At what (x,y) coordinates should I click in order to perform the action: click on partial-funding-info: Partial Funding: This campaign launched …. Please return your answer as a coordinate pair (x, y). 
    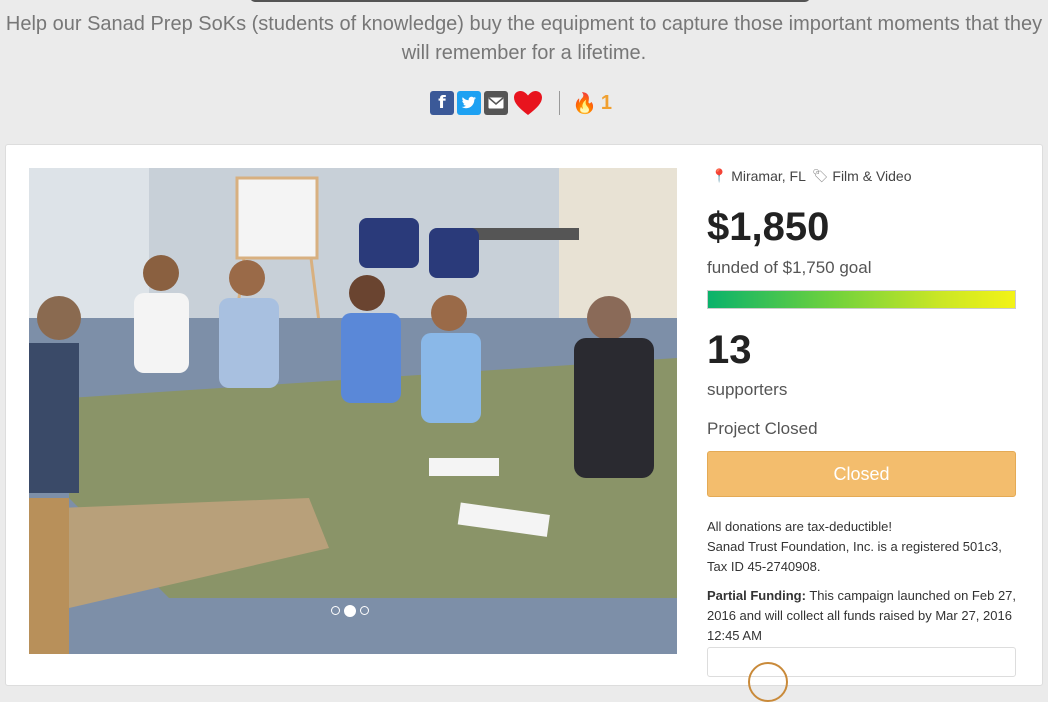
    Looking at the image, I should click on (862, 616).